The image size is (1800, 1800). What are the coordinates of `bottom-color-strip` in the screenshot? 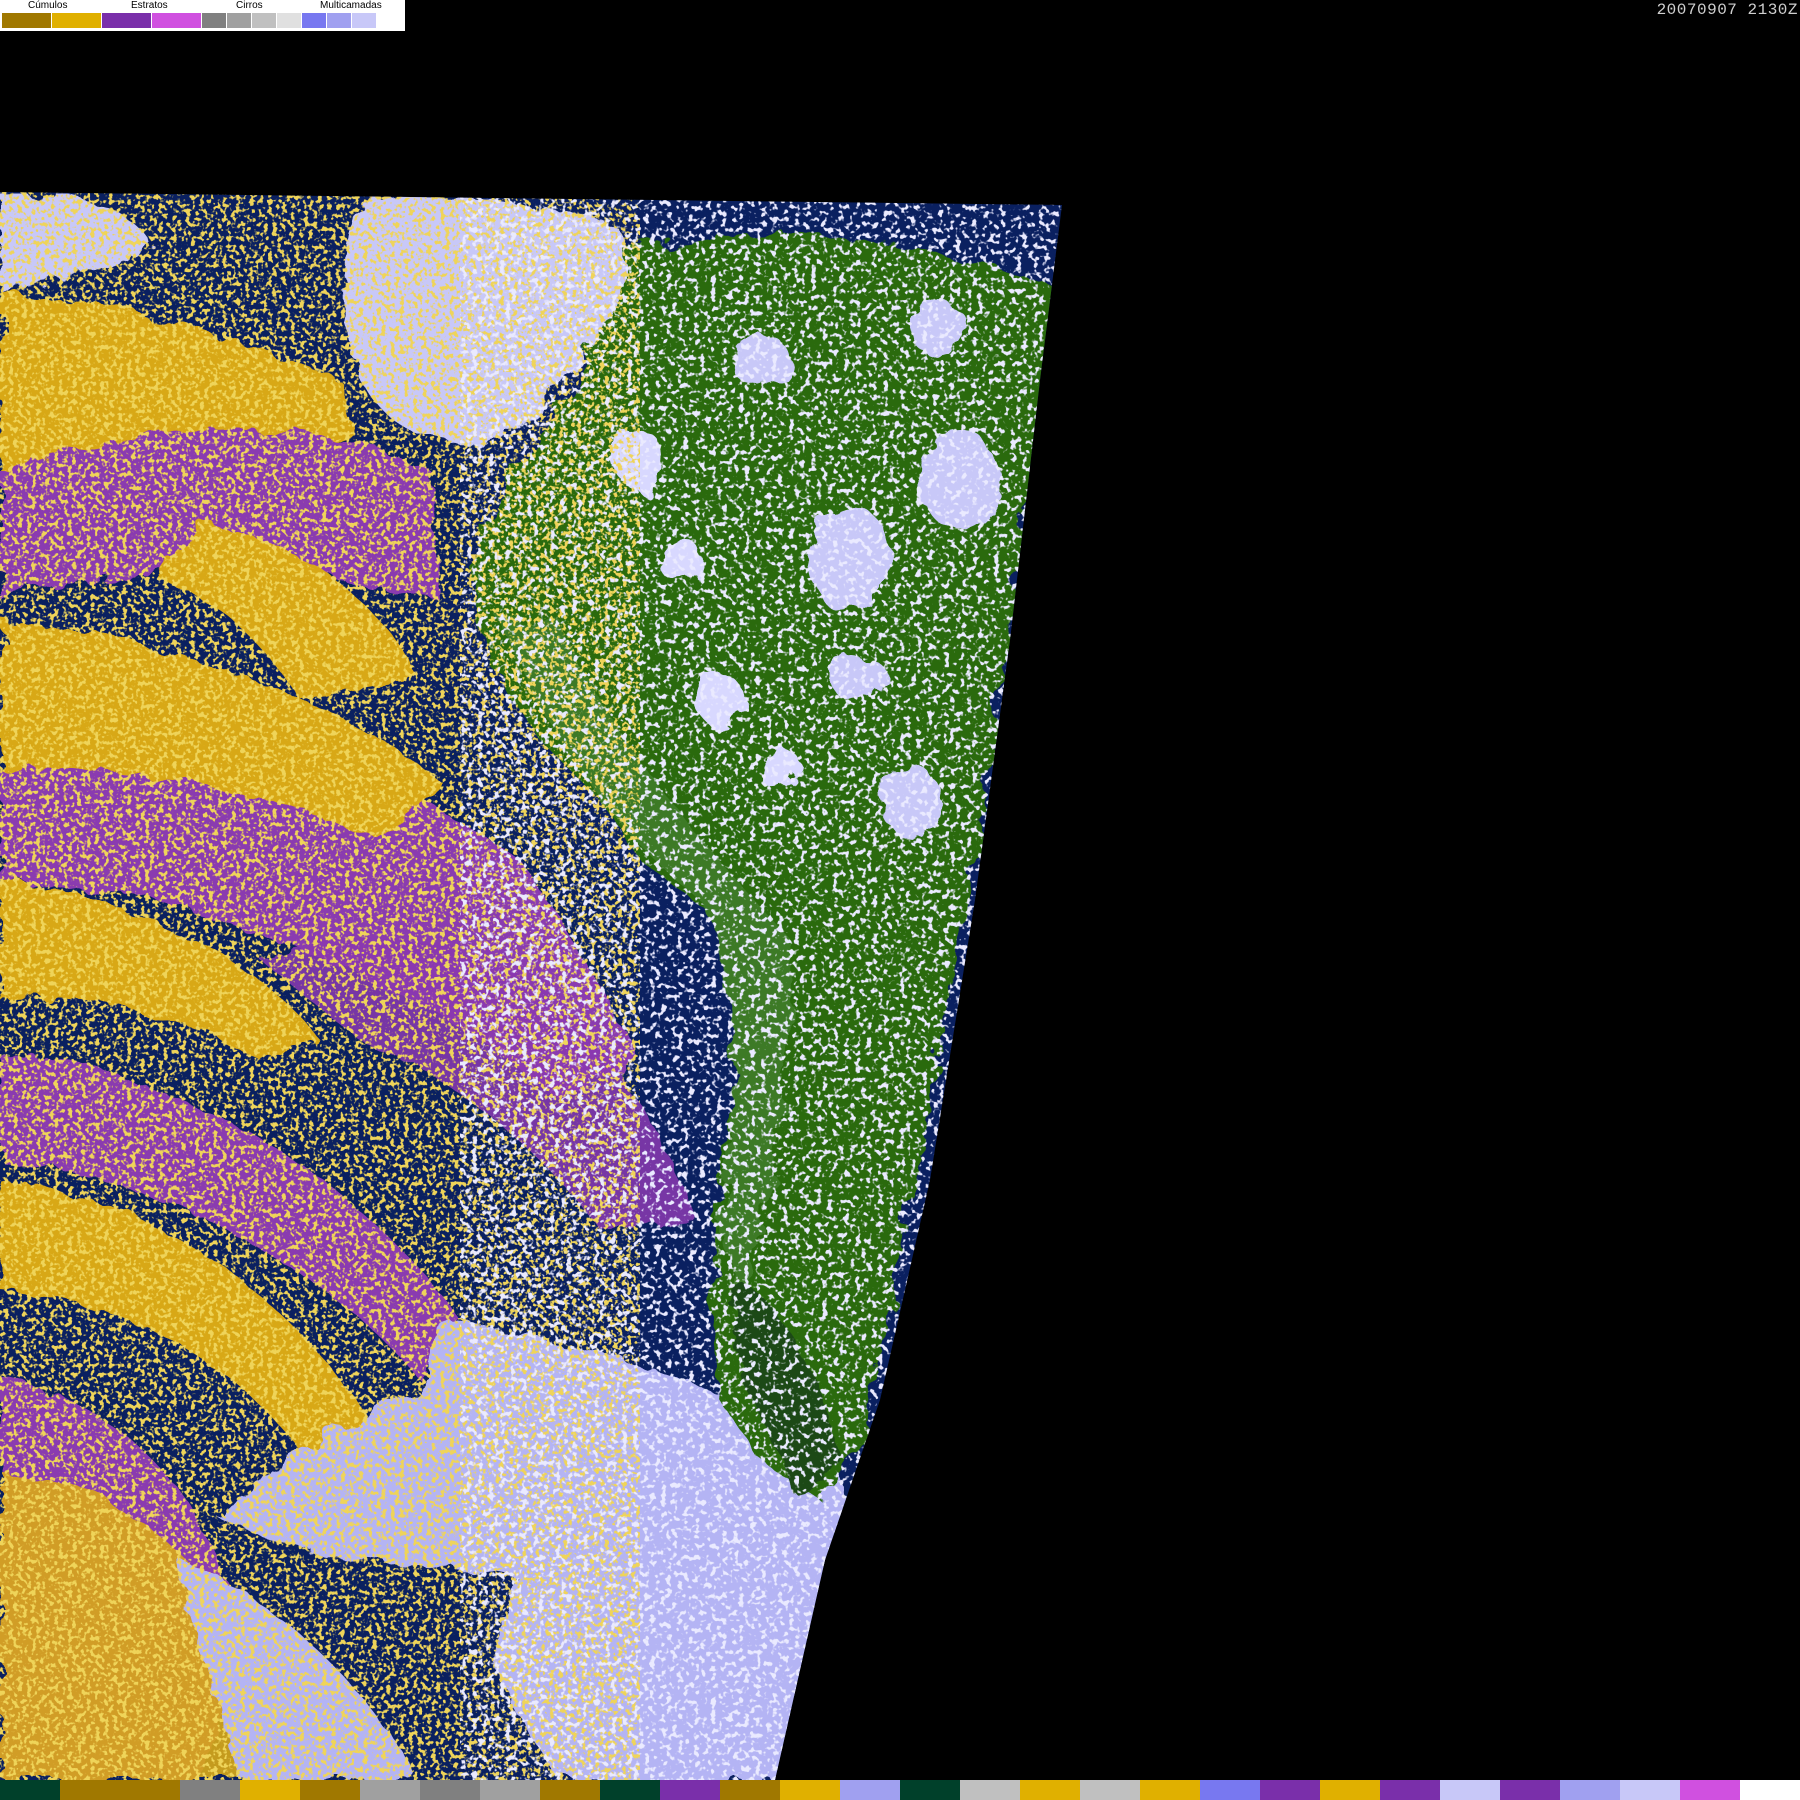 It's located at (900, 1790).